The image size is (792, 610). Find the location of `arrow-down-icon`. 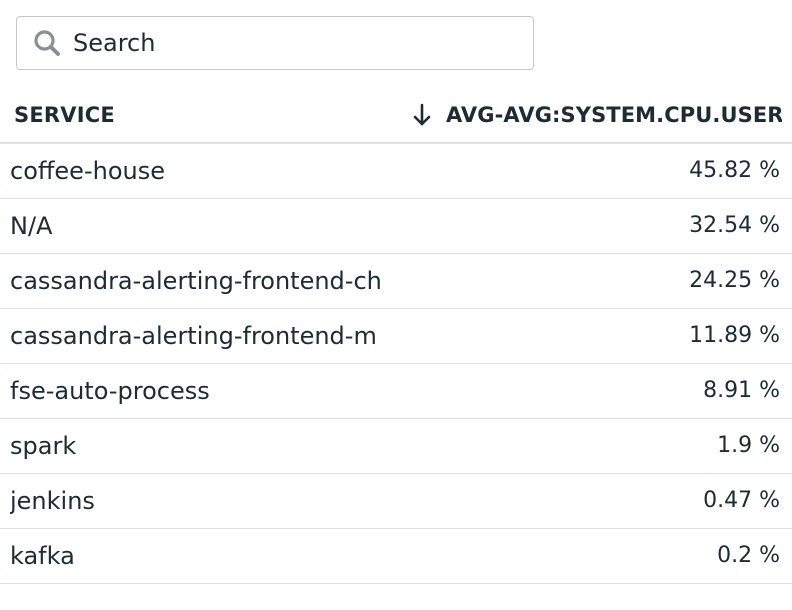

arrow-down-icon is located at coordinates (422, 114).